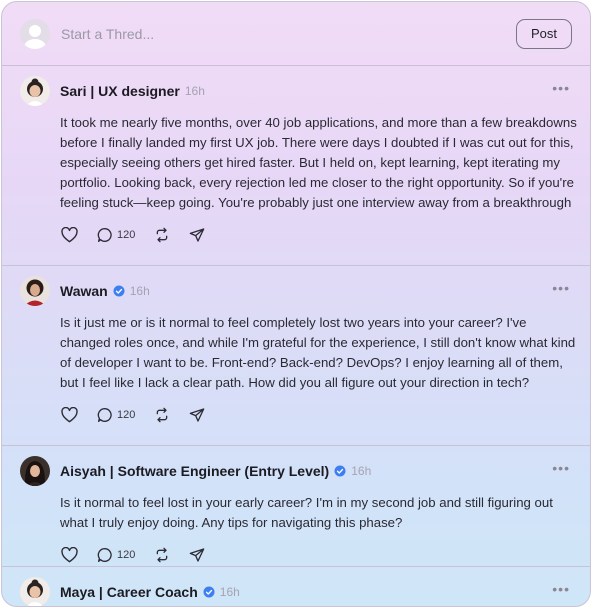 The height and width of the screenshot is (608, 602). What do you see at coordinates (296, 291) in the screenshot?
I see `thread-header: Wawan 16h` at bounding box center [296, 291].